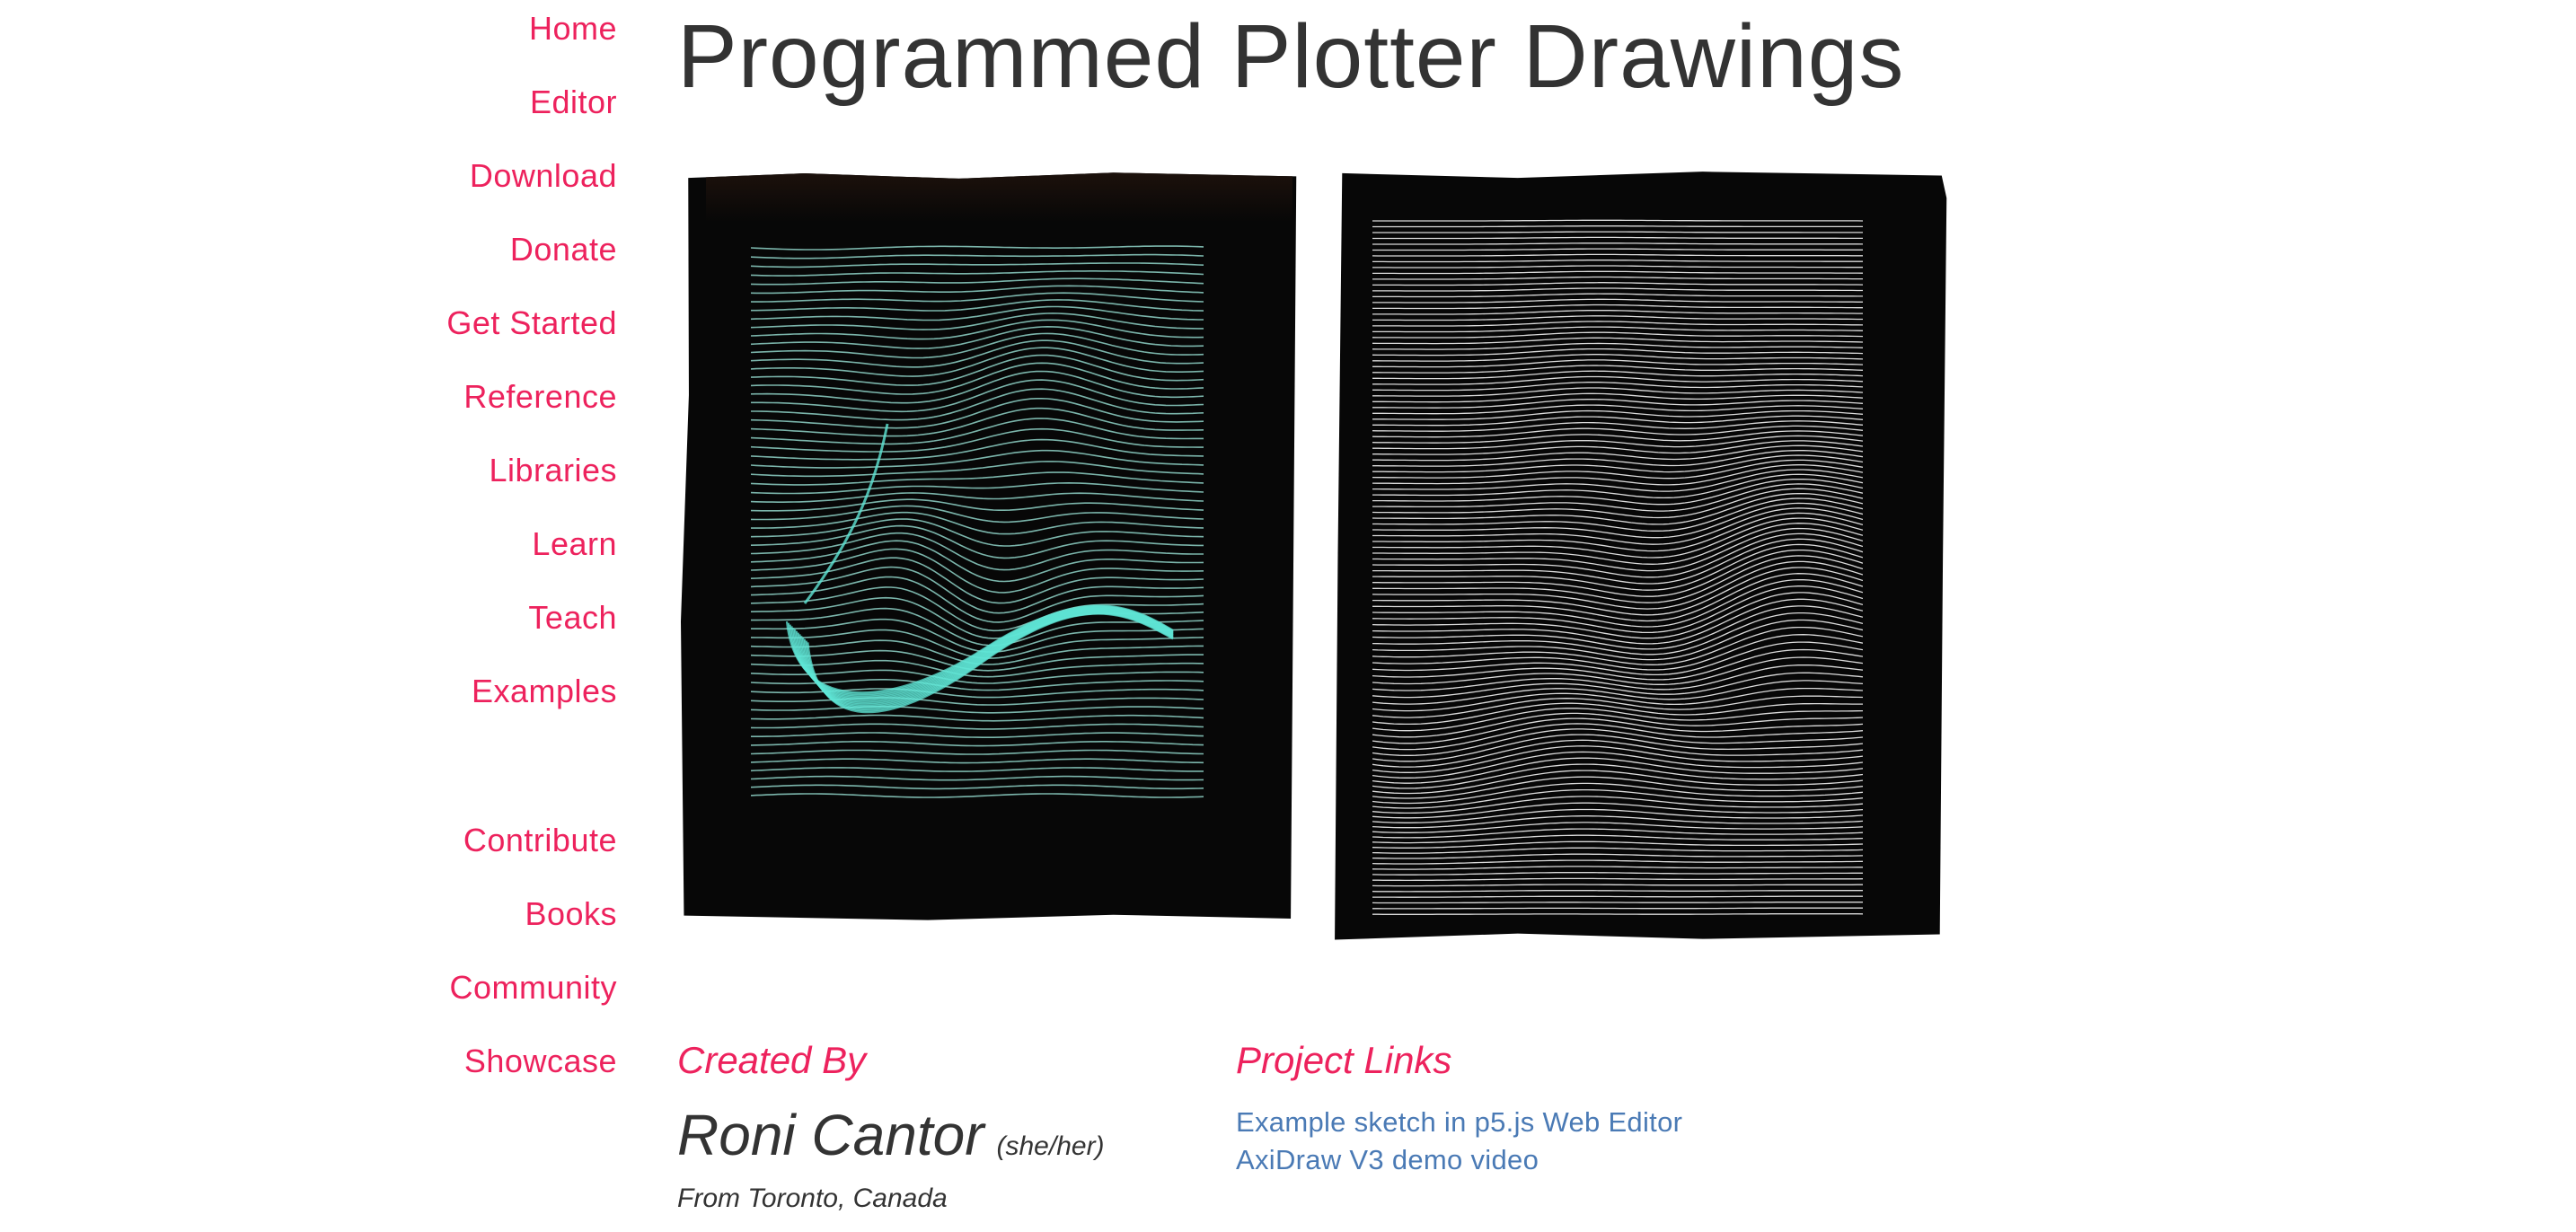 The height and width of the screenshot is (1232, 2576). I want to click on page-title: Programmed Plotter Drawings, so click(1291, 56).